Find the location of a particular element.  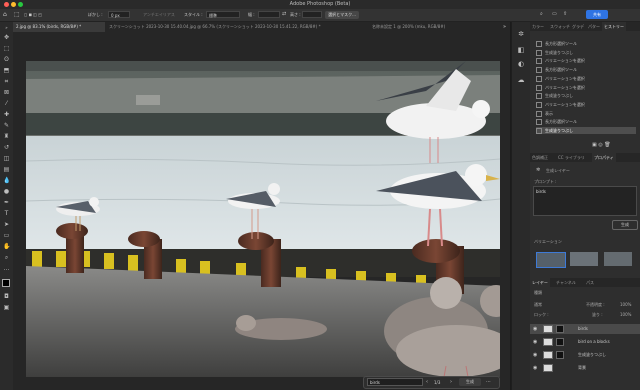

path-select-tool-icon: ➤ is located at coordinates (6, 225).